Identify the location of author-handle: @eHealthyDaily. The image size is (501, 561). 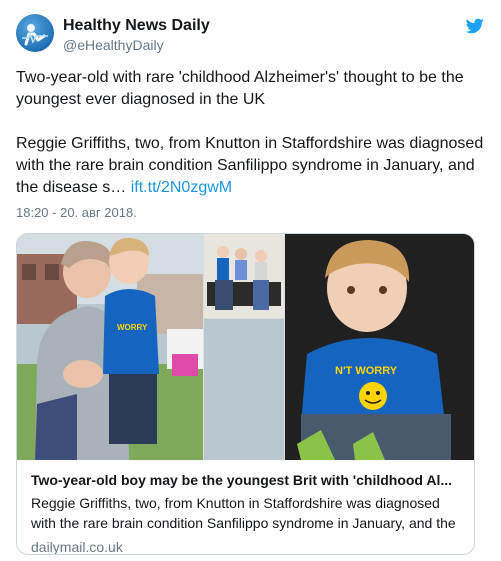
(113, 45).